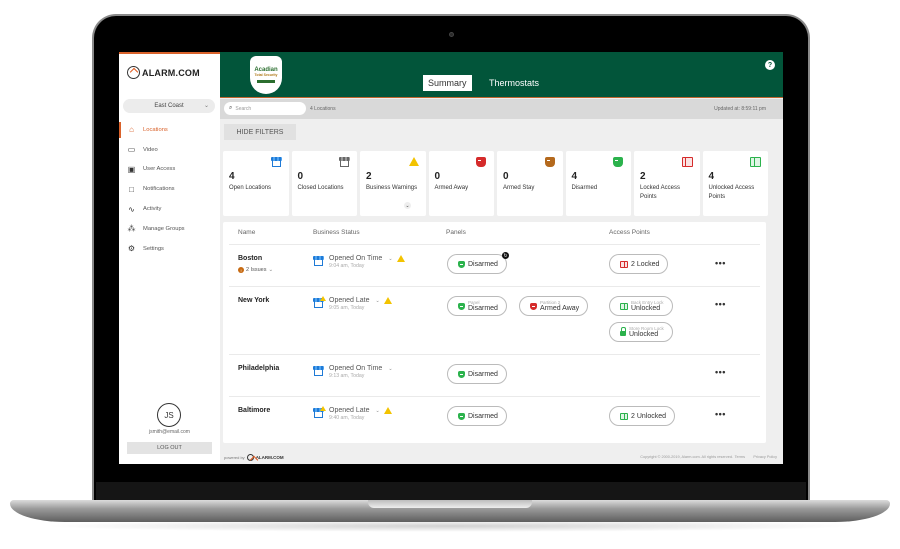 The height and width of the screenshot is (549, 900). What do you see at coordinates (241, 270) in the screenshot?
I see `issue-icon: !` at bounding box center [241, 270].